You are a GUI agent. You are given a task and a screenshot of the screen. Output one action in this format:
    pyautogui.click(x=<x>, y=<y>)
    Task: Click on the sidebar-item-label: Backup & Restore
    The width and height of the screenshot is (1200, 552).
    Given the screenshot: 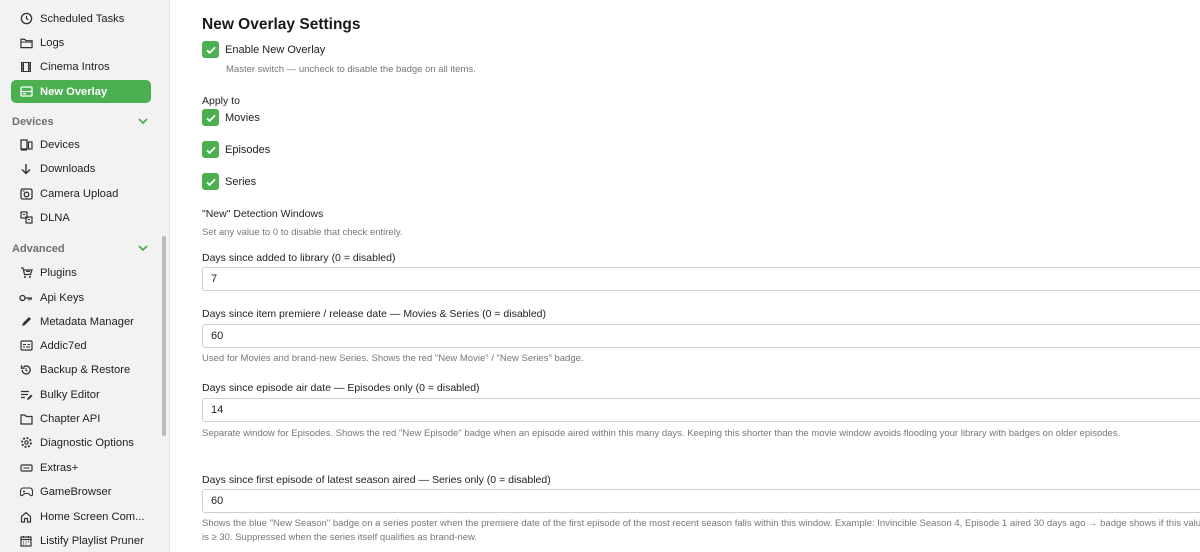 What is the action you would take?
    pyautogui.click(x=85, y=369)
    